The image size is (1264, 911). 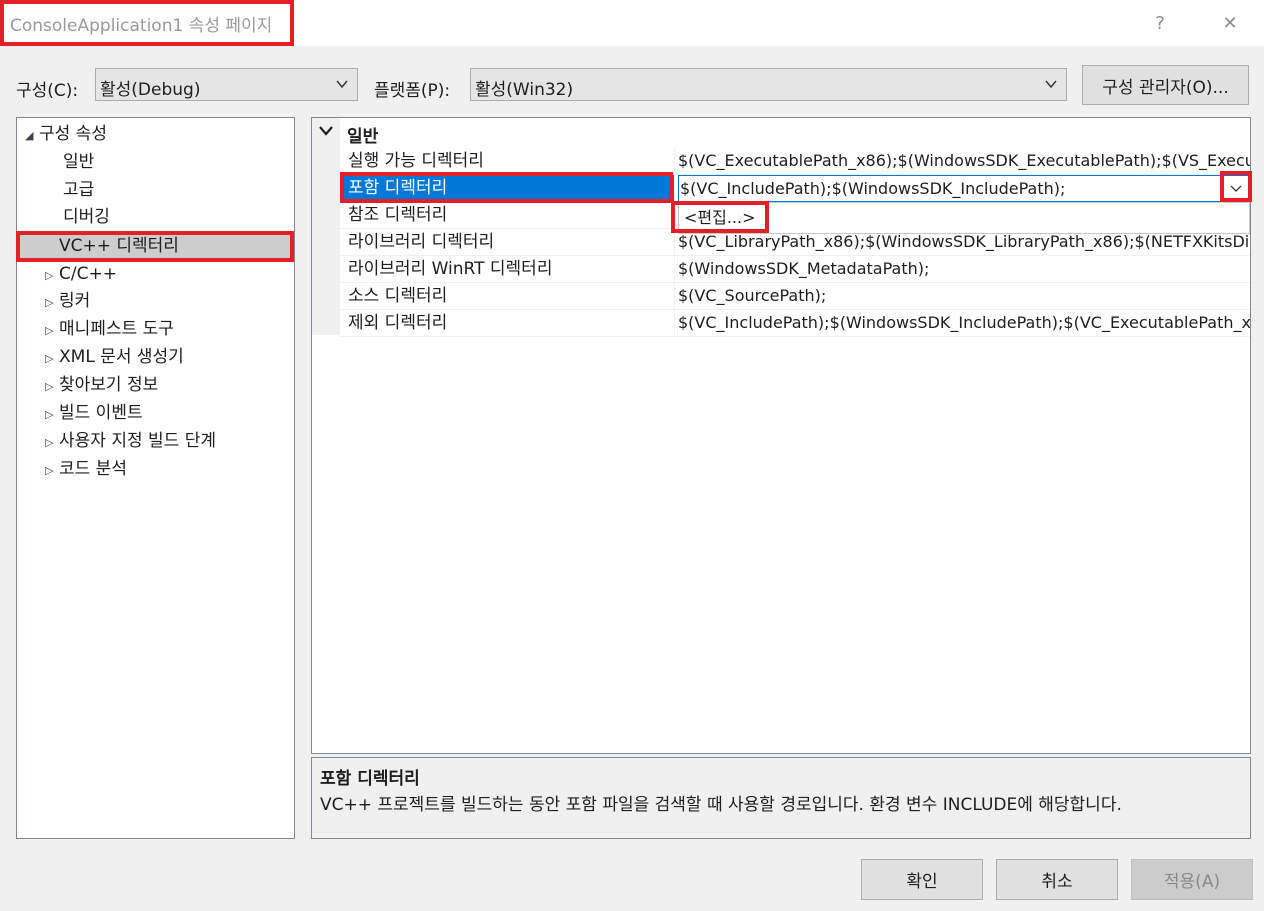 What do you see at coordinates (768, 84) in the screenshot?
I see `platform-combo: 활성(Win32)` at bounding box center [768, 84].